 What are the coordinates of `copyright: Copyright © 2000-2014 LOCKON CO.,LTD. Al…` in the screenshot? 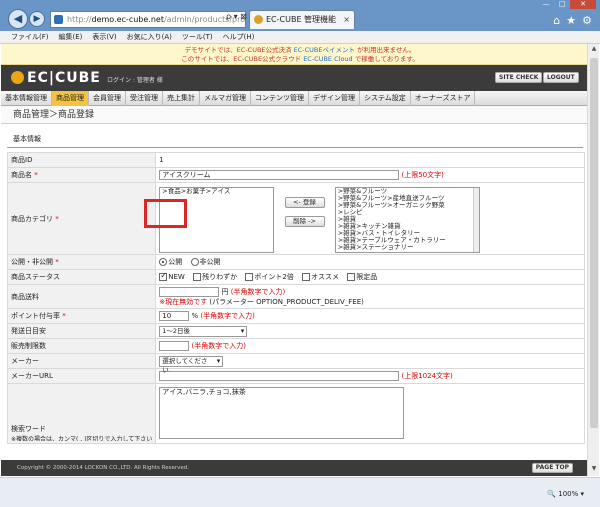 It's located at (103, 468).